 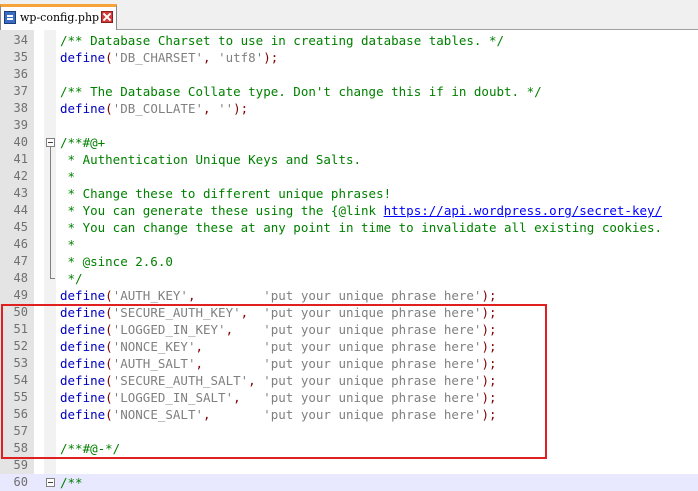 I want to click on fold-end-mark, so click(x=52, y=278).